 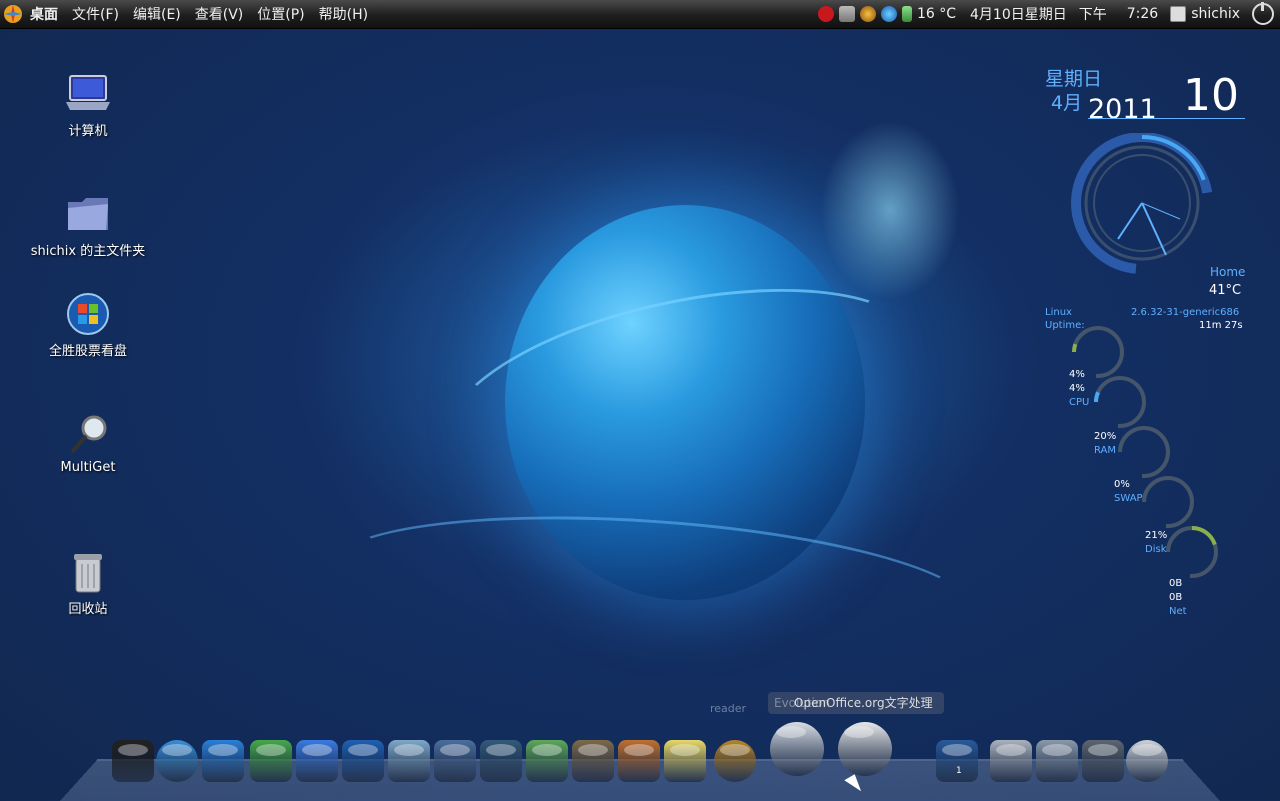 What do you see at coordinates (1263, 13) in the screenshot?
I see `shutdown-icon` at bounding box center [1263, 13].